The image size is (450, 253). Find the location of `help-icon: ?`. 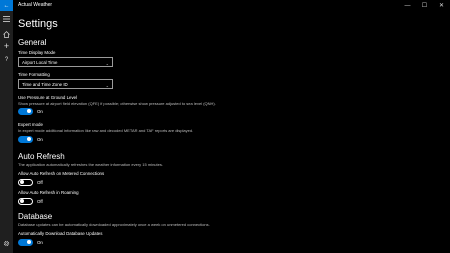

help-icon: ? is located at coordinates (6, 60).